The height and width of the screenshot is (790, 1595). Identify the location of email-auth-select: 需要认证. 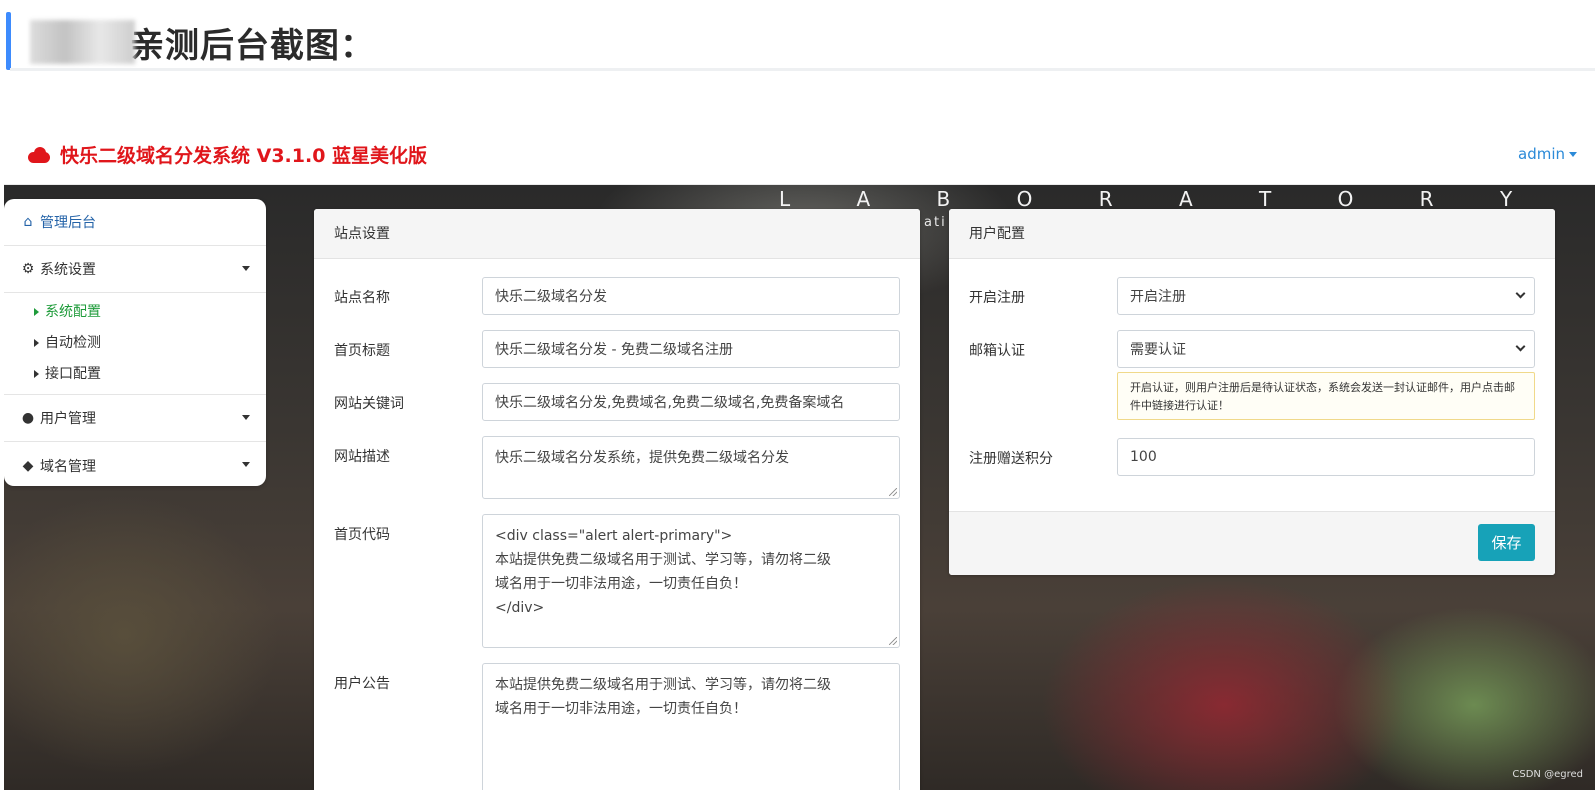
(1326, 349).